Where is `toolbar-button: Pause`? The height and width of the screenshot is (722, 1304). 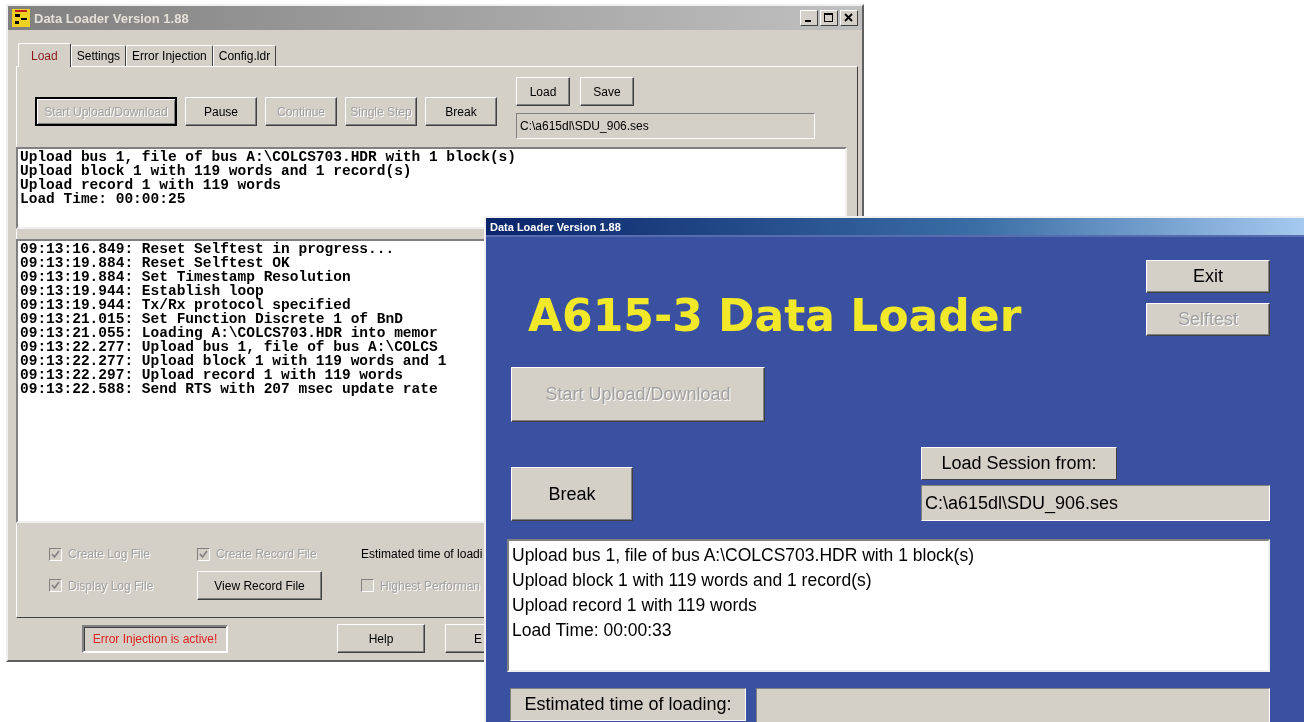
toolbar-button: Pause is located at coordinates (221, 111).